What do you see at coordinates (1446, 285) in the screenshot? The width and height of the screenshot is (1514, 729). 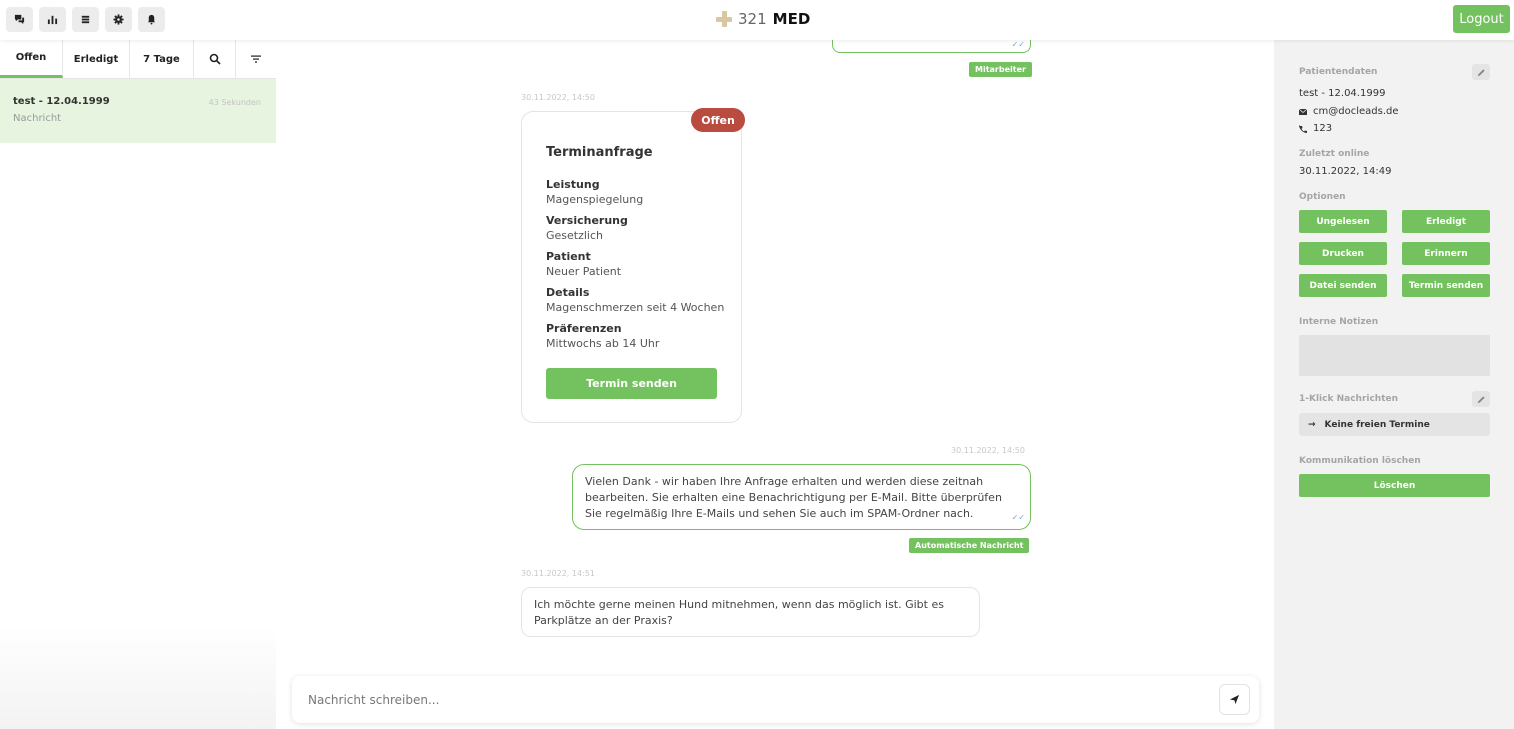 I see `send-appointment-option-button: Termin senden` at bounding box center [1446, 285].